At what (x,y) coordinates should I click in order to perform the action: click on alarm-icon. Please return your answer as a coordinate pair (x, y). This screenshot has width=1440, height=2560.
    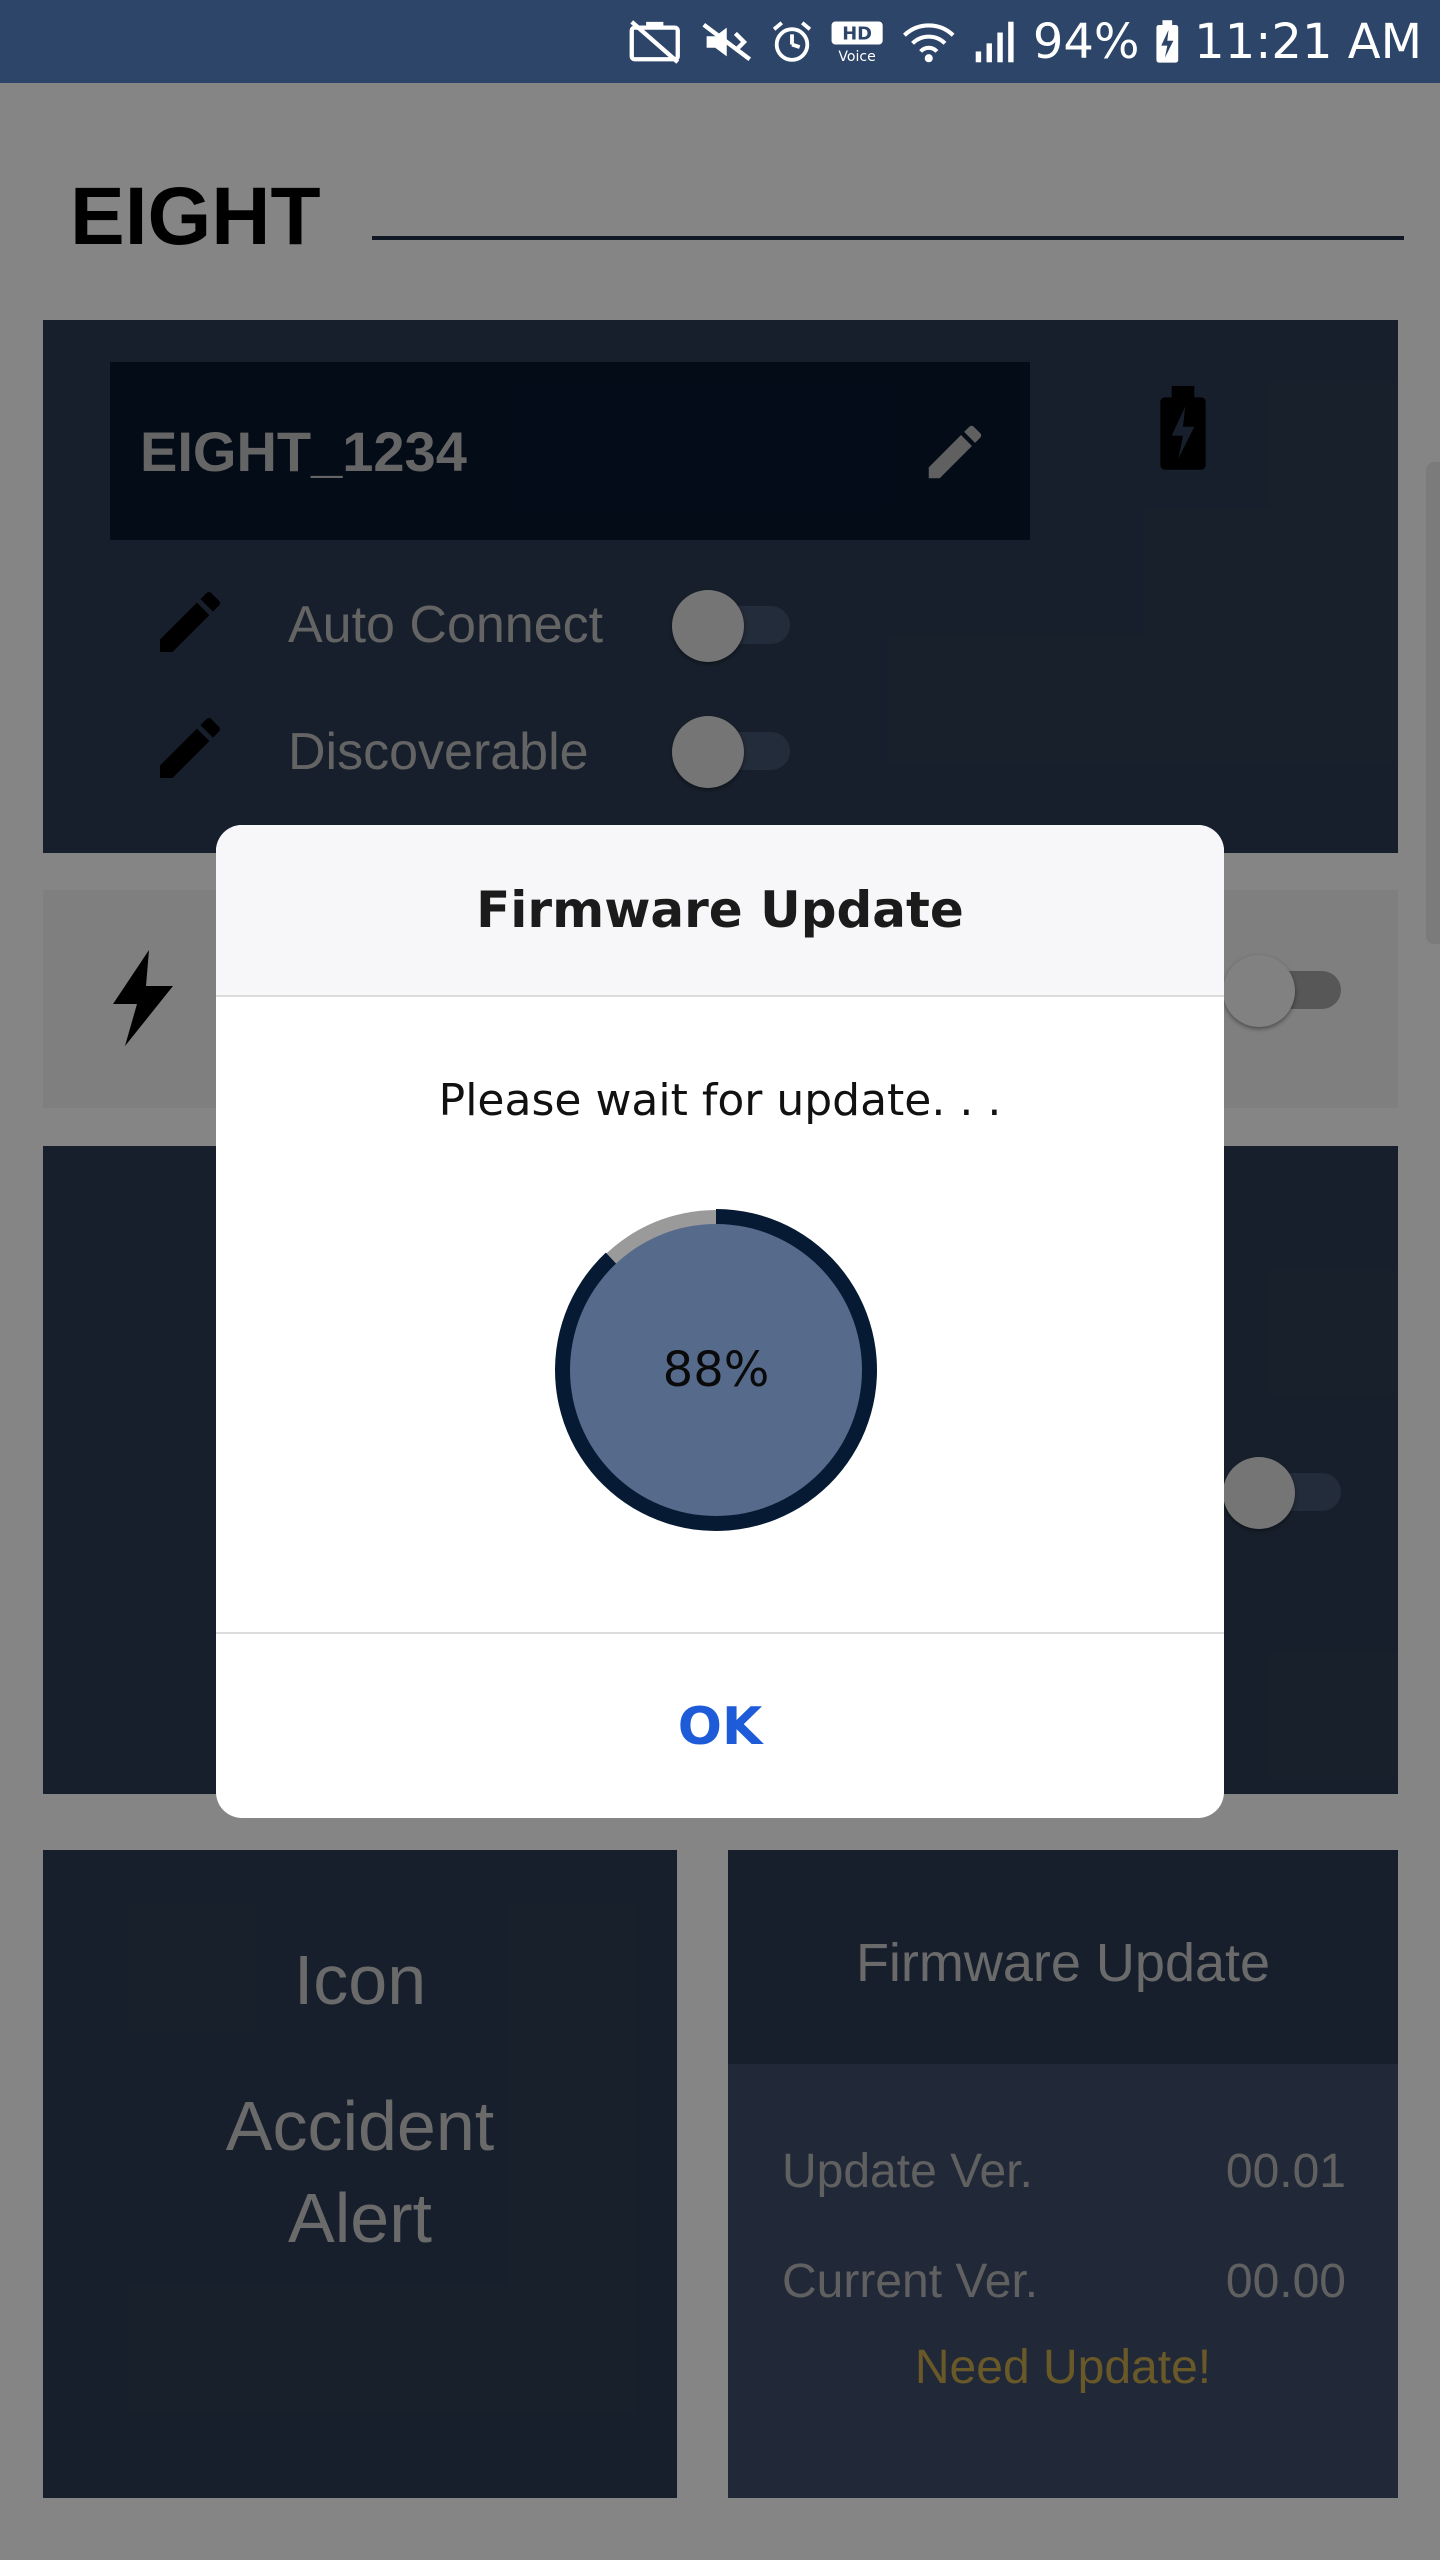
    Looking at the image, I should click on (792, 42).